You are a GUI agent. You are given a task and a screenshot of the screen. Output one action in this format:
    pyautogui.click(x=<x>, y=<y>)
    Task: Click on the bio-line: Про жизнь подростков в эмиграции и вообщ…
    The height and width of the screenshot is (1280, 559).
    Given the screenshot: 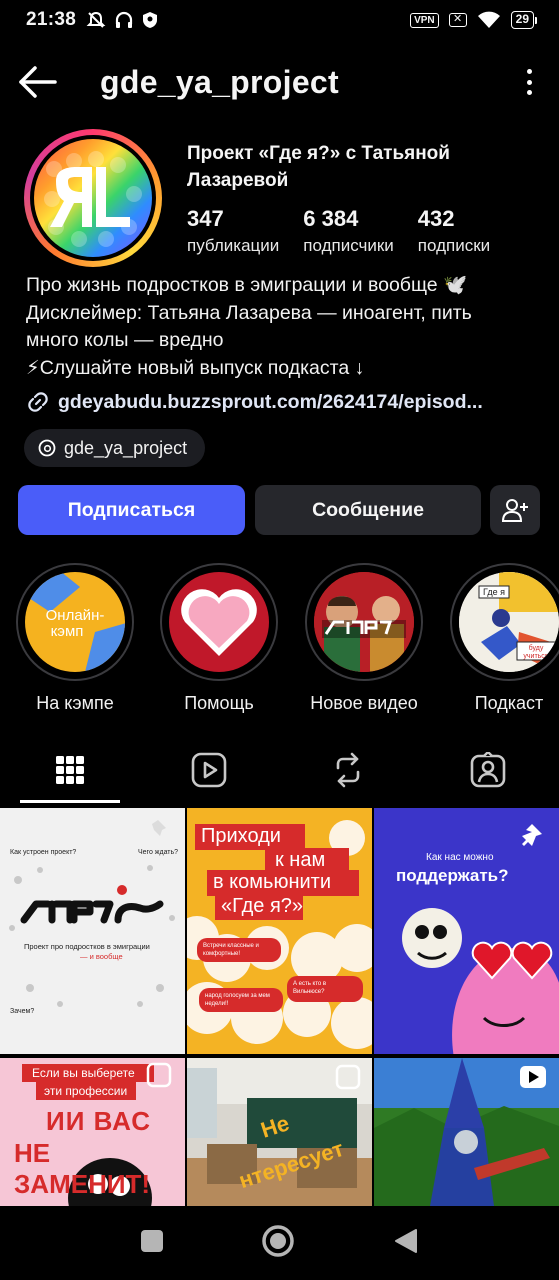 What is the action you would take?
    pyautogui.click(x=247, y=285)
    